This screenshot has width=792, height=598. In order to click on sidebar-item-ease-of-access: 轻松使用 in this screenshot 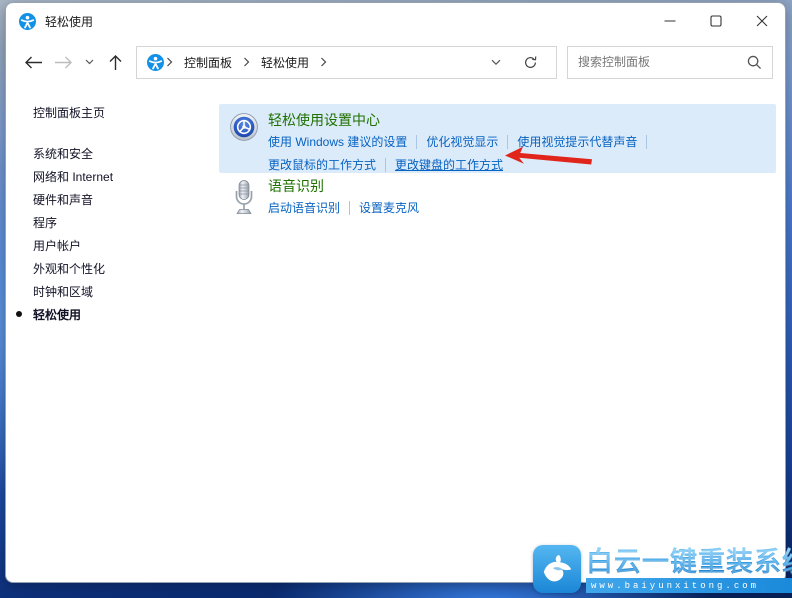, I will do `click(117, 314)`.